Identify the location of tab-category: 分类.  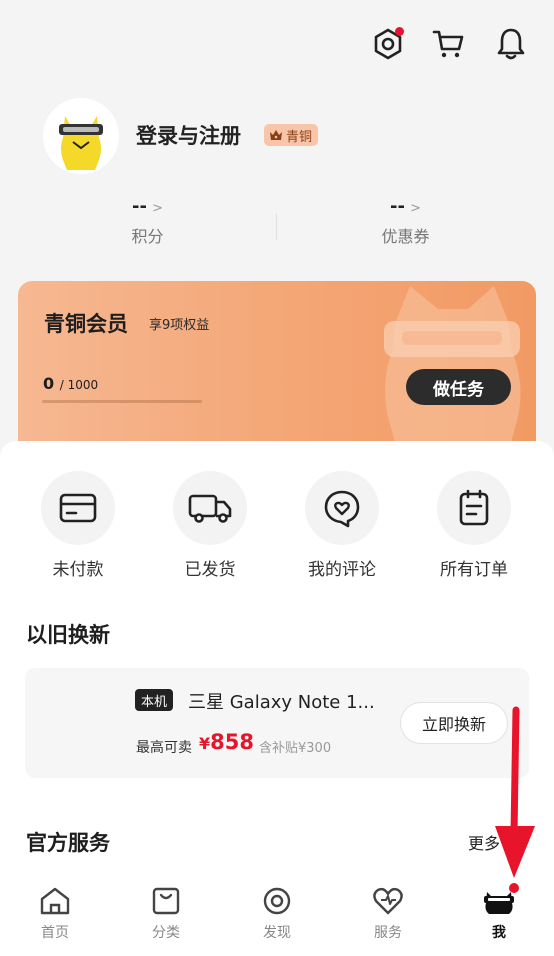
(166, 914).